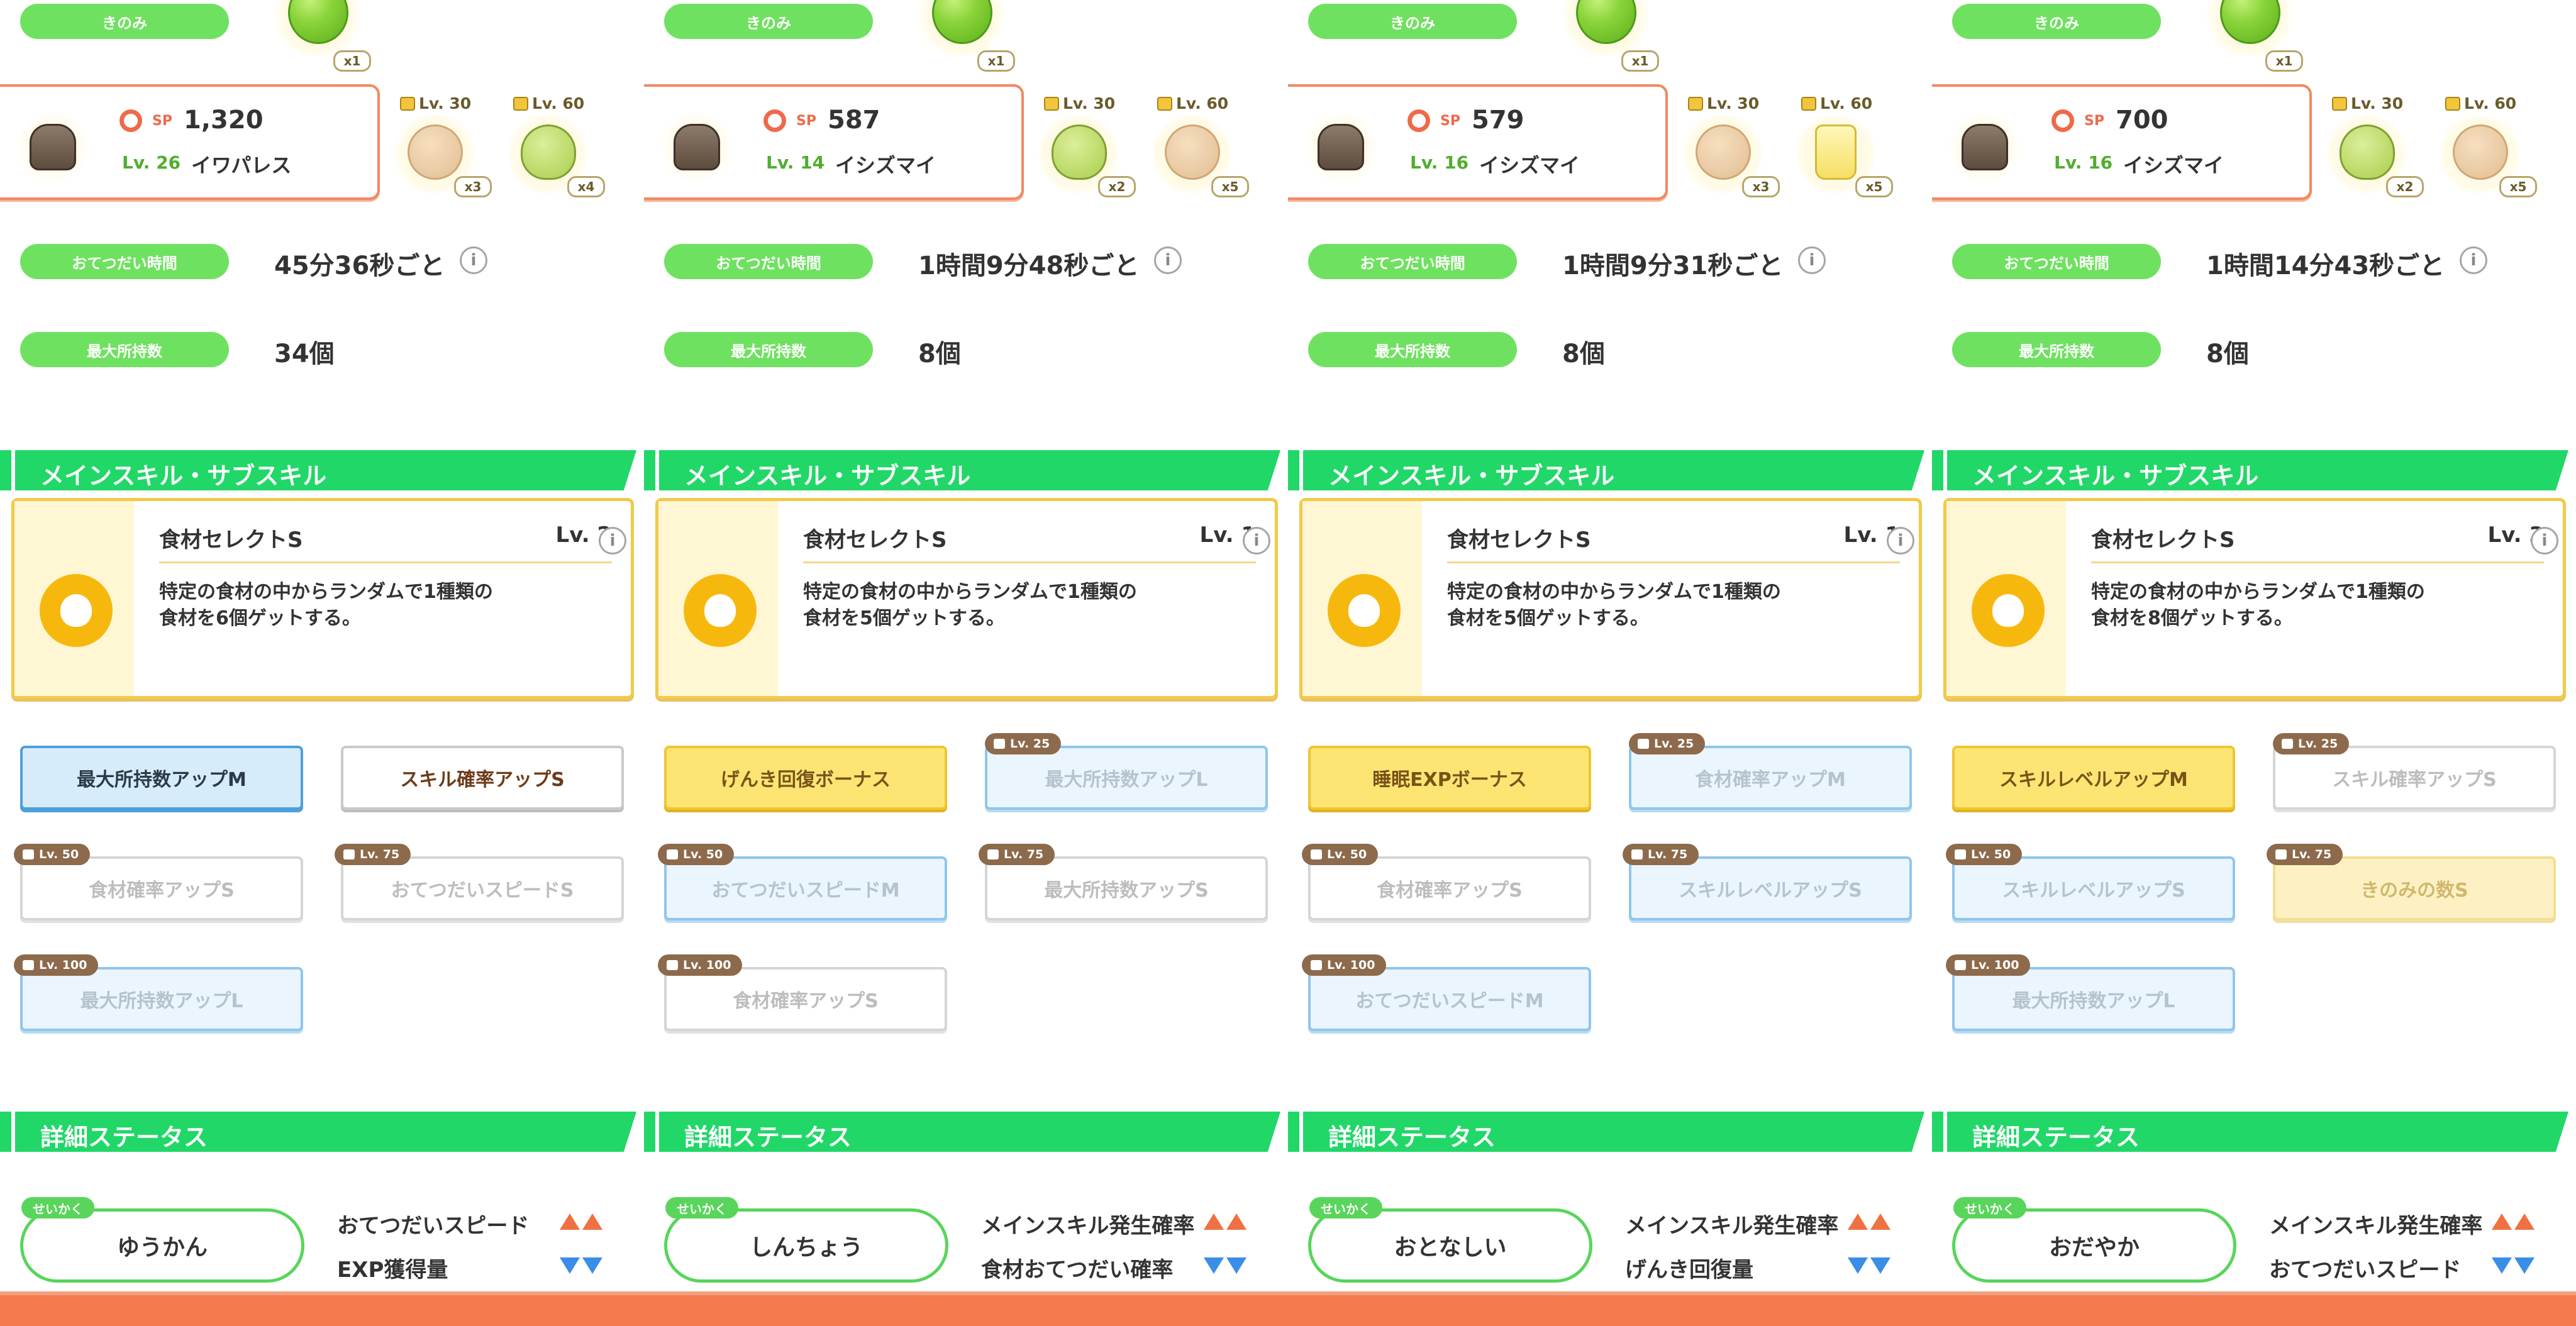 This screenshot has height=1326, width=2576. What do you see at coordinates (2094, 1245) in the screenshot?
I see `nature-box: おだやか` at bounding box center [2094, 1245].